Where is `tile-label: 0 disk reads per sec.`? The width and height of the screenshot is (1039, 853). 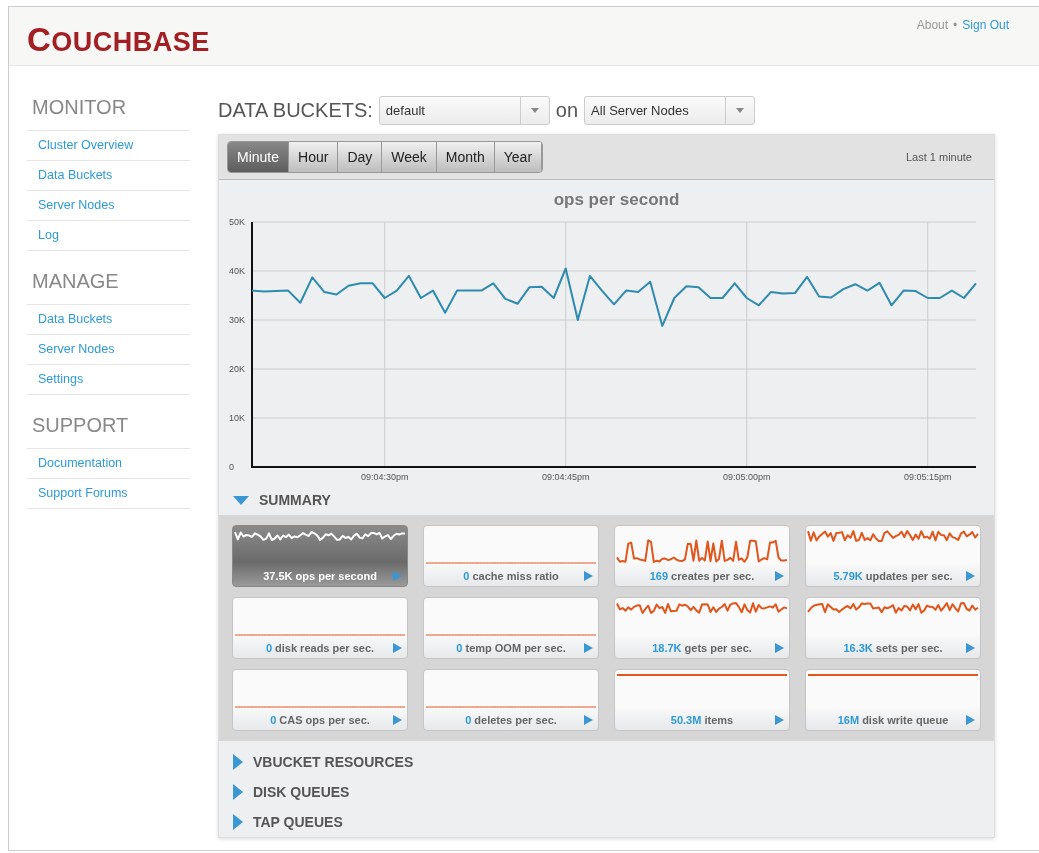 tile-label: 0 disk reads per sec. is located at coordinates (320, 648).